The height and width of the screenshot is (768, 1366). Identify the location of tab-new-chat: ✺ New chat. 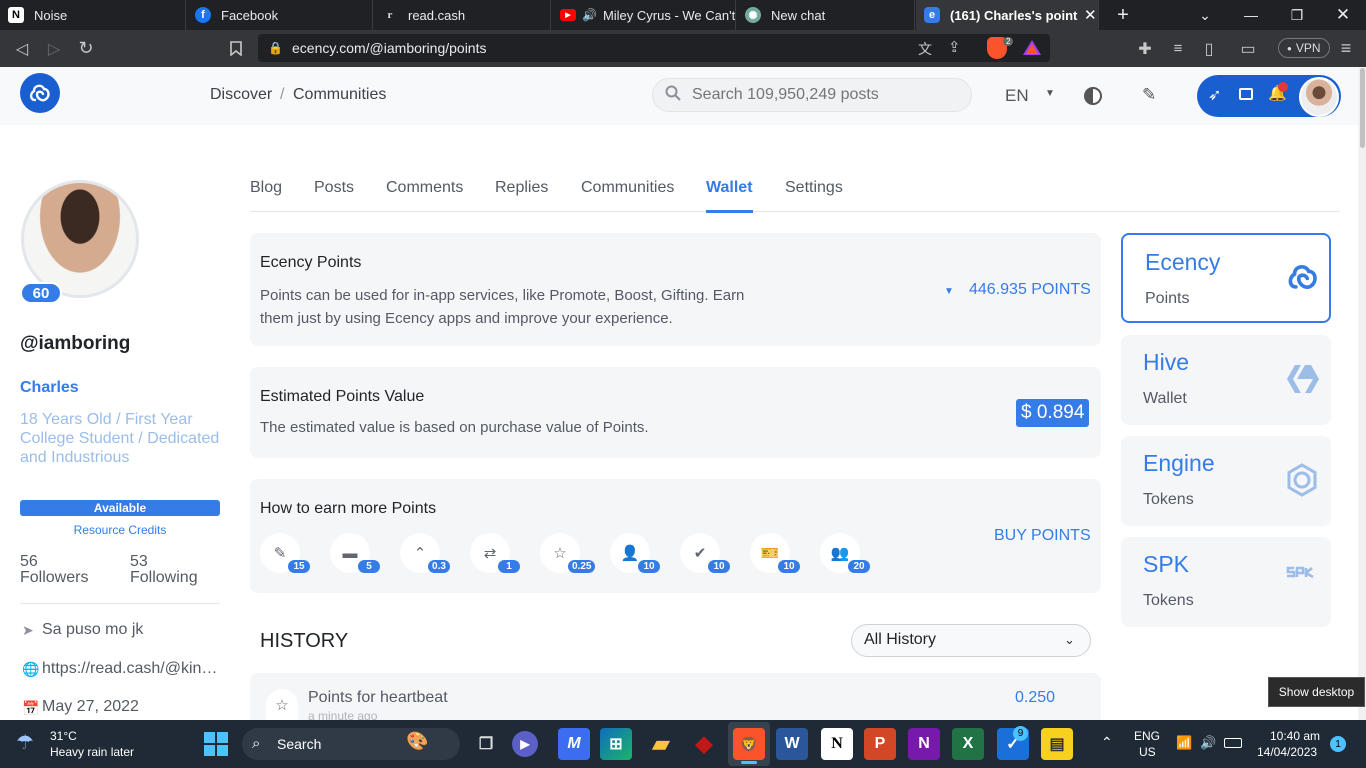
(826, 15).